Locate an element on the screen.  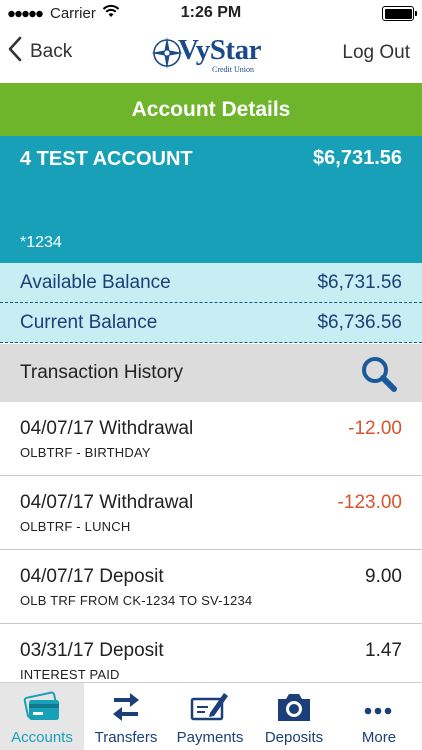
transfer-arrows-icon is located at coordinates (126, 707).